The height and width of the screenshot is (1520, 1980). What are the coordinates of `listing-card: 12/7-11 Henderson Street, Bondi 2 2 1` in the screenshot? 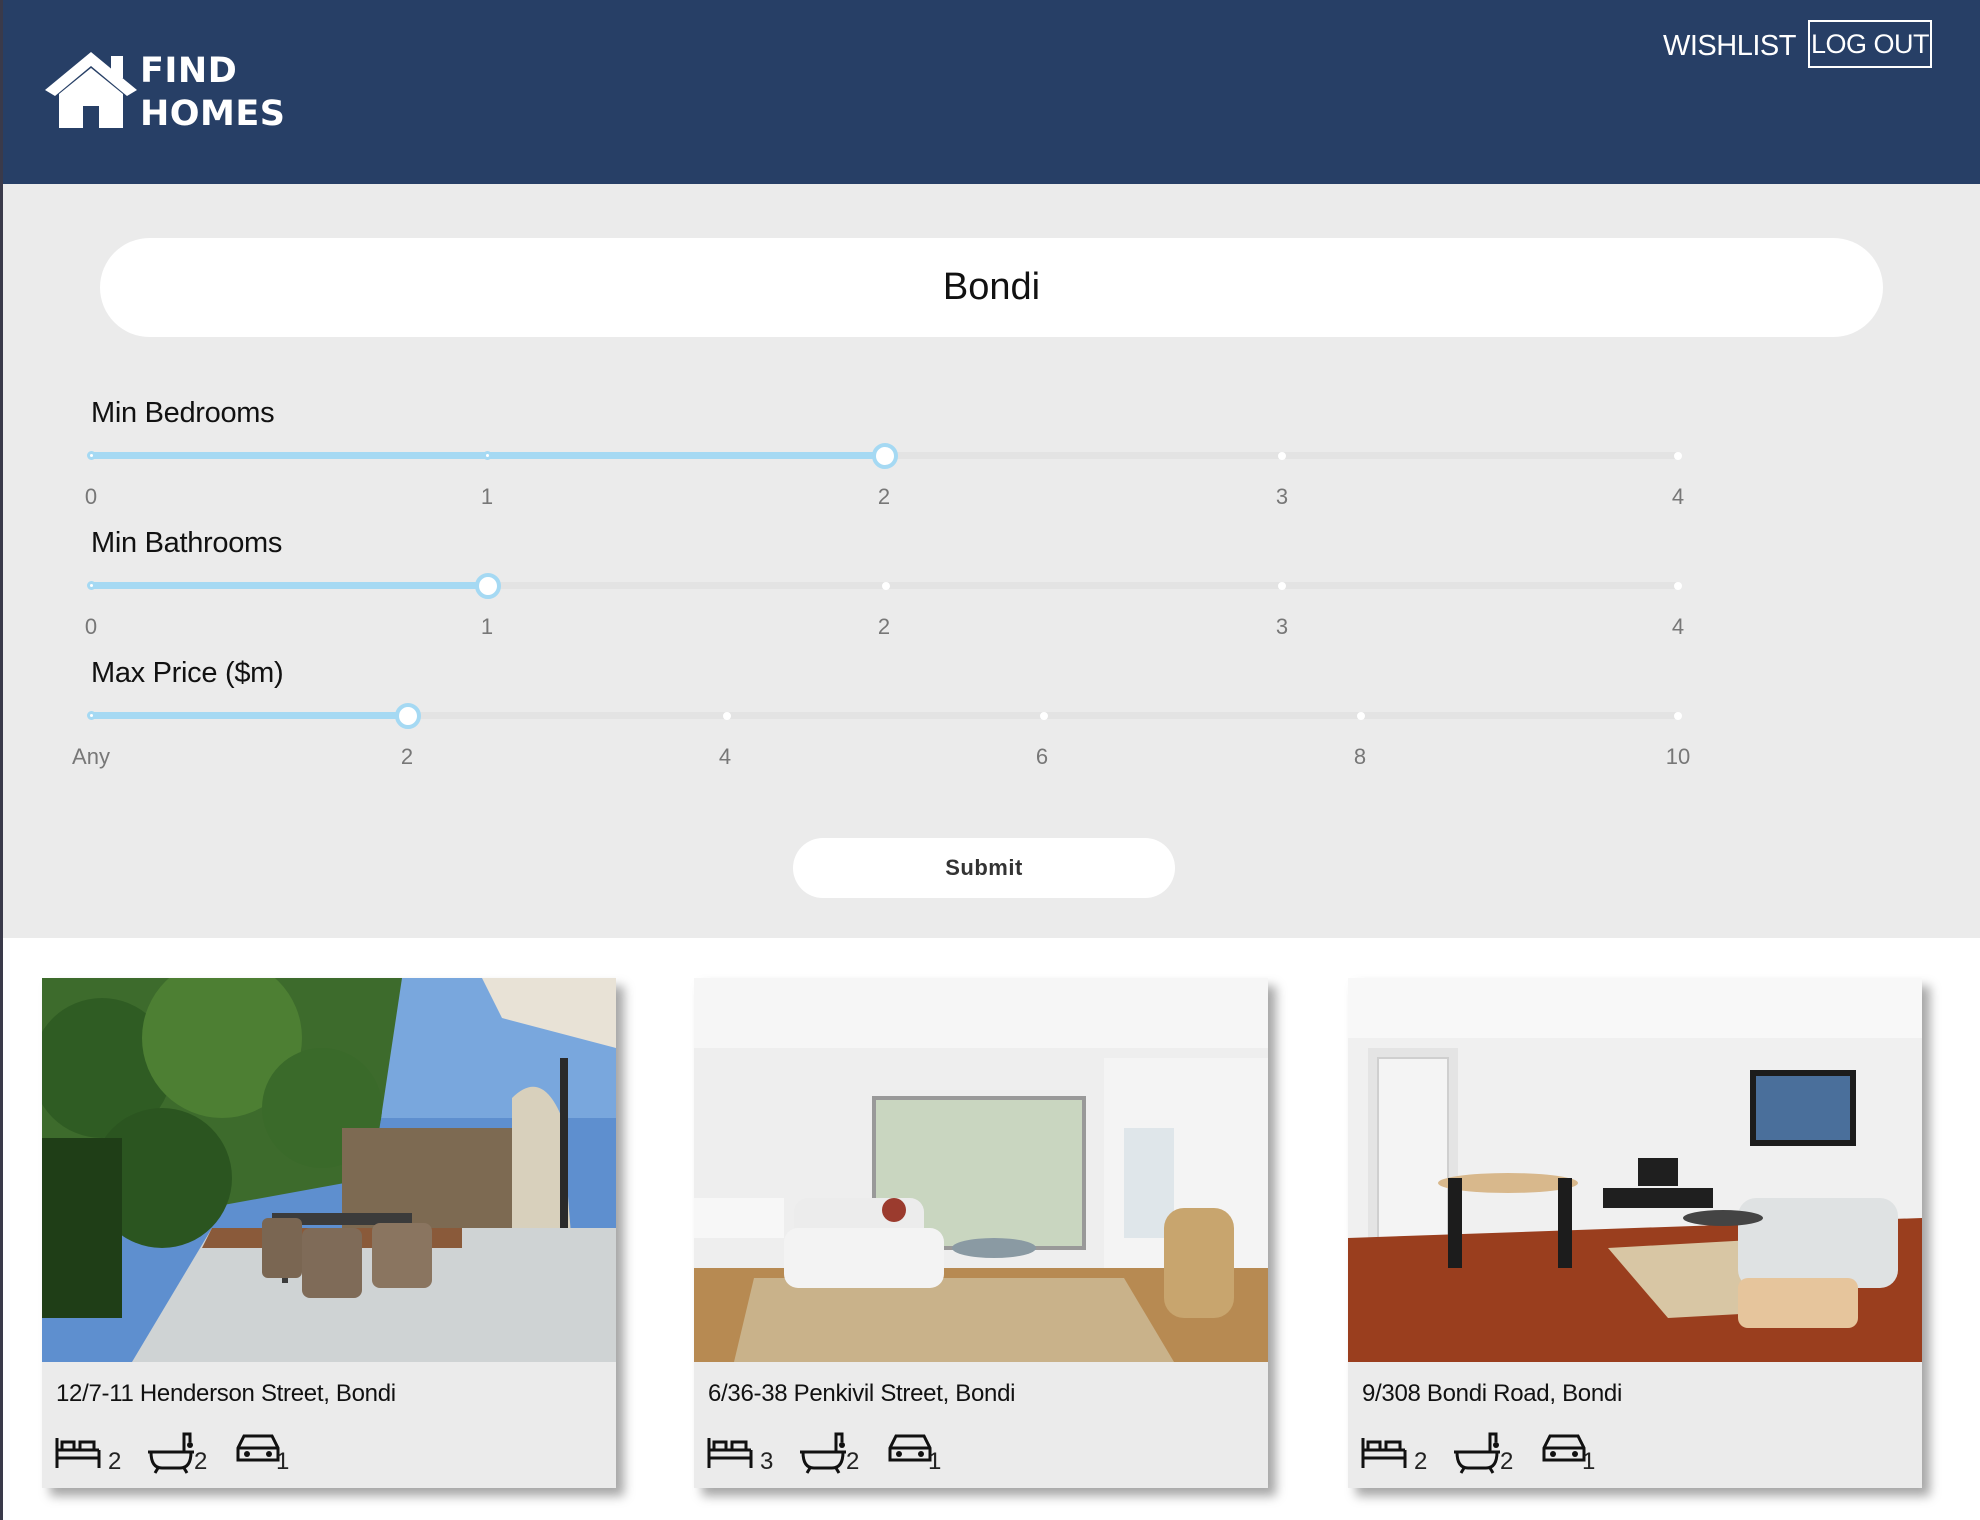 It's located at (329, 1233).